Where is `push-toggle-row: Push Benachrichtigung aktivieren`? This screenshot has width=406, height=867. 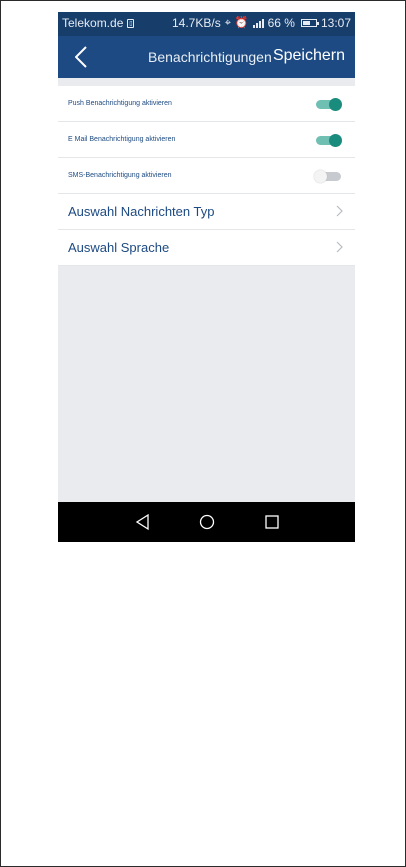 push-toggle-row: Push Benachrichtigung aktivieren is located at coordinates (206, 104).